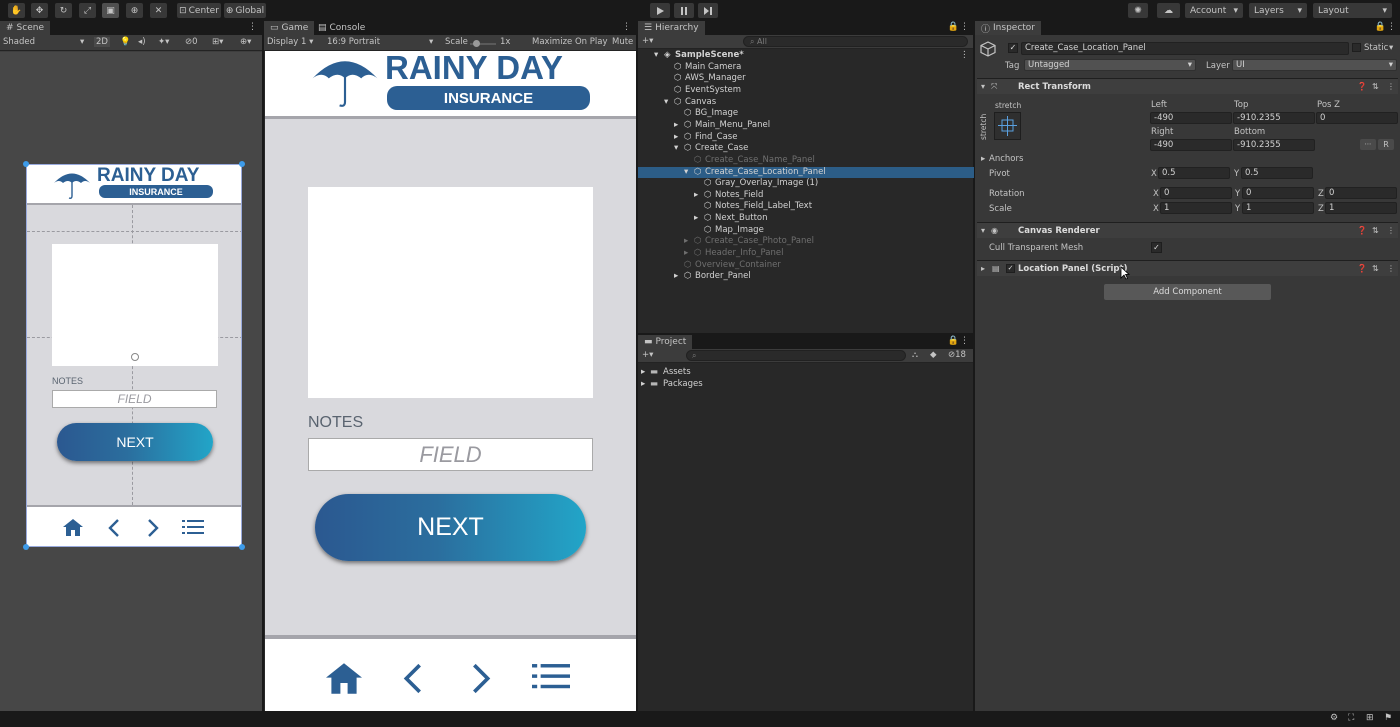  What do you see at coordinates (158, 10) in the screenshot?
I see `custom-tool-icon: ✕` at bounding box center [158, 10].